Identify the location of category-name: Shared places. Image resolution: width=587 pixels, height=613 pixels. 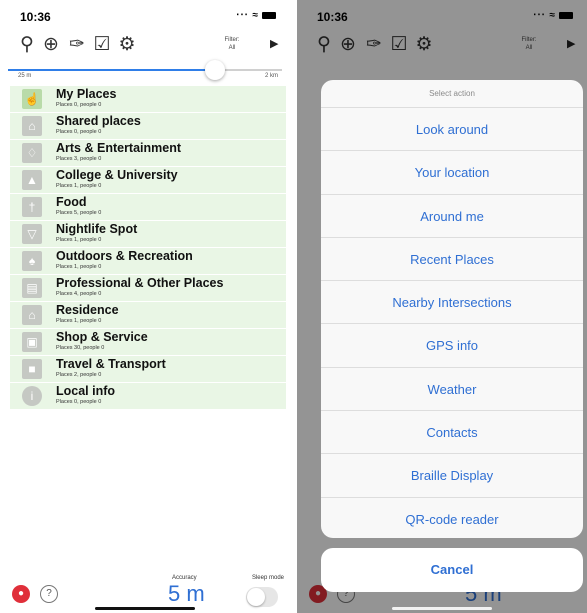
(98, 121).